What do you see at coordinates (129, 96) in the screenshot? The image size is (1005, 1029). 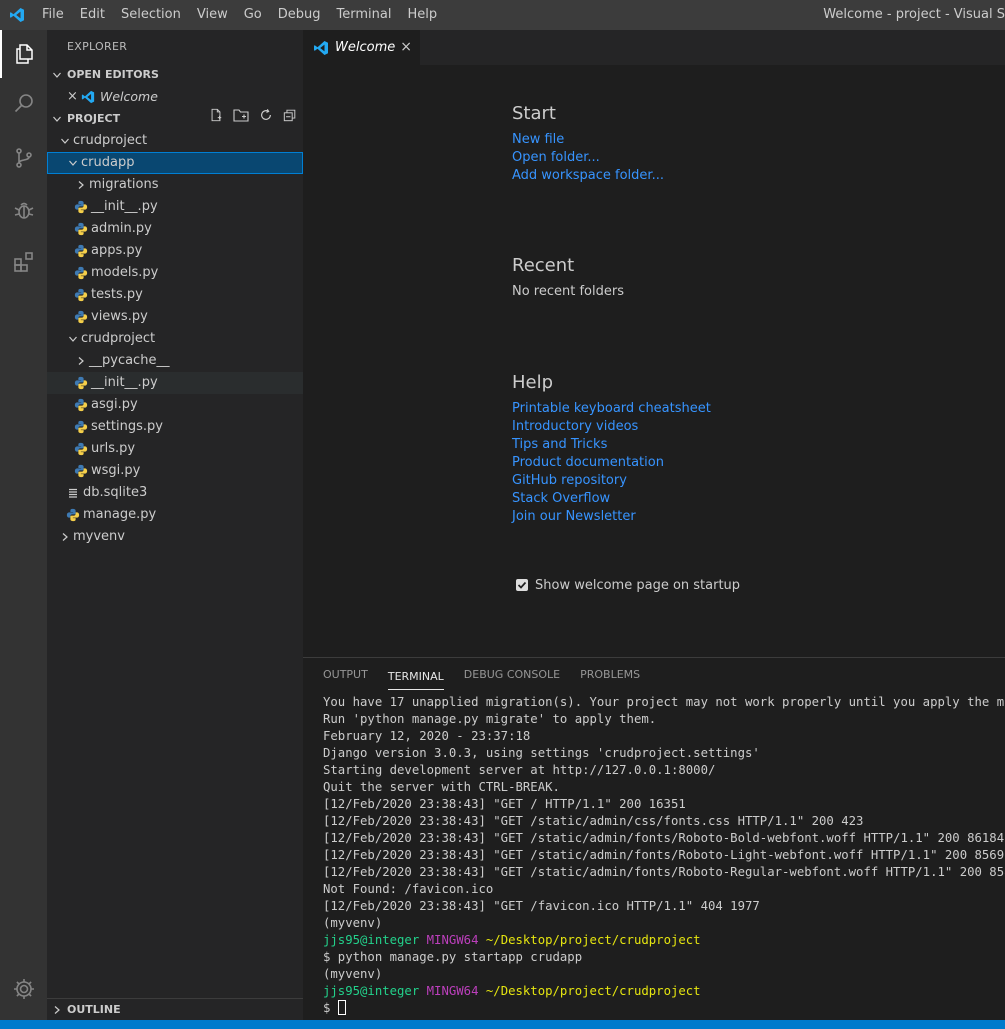 I see `open-editor-label: Welcome` at bounding box center [129, 96].